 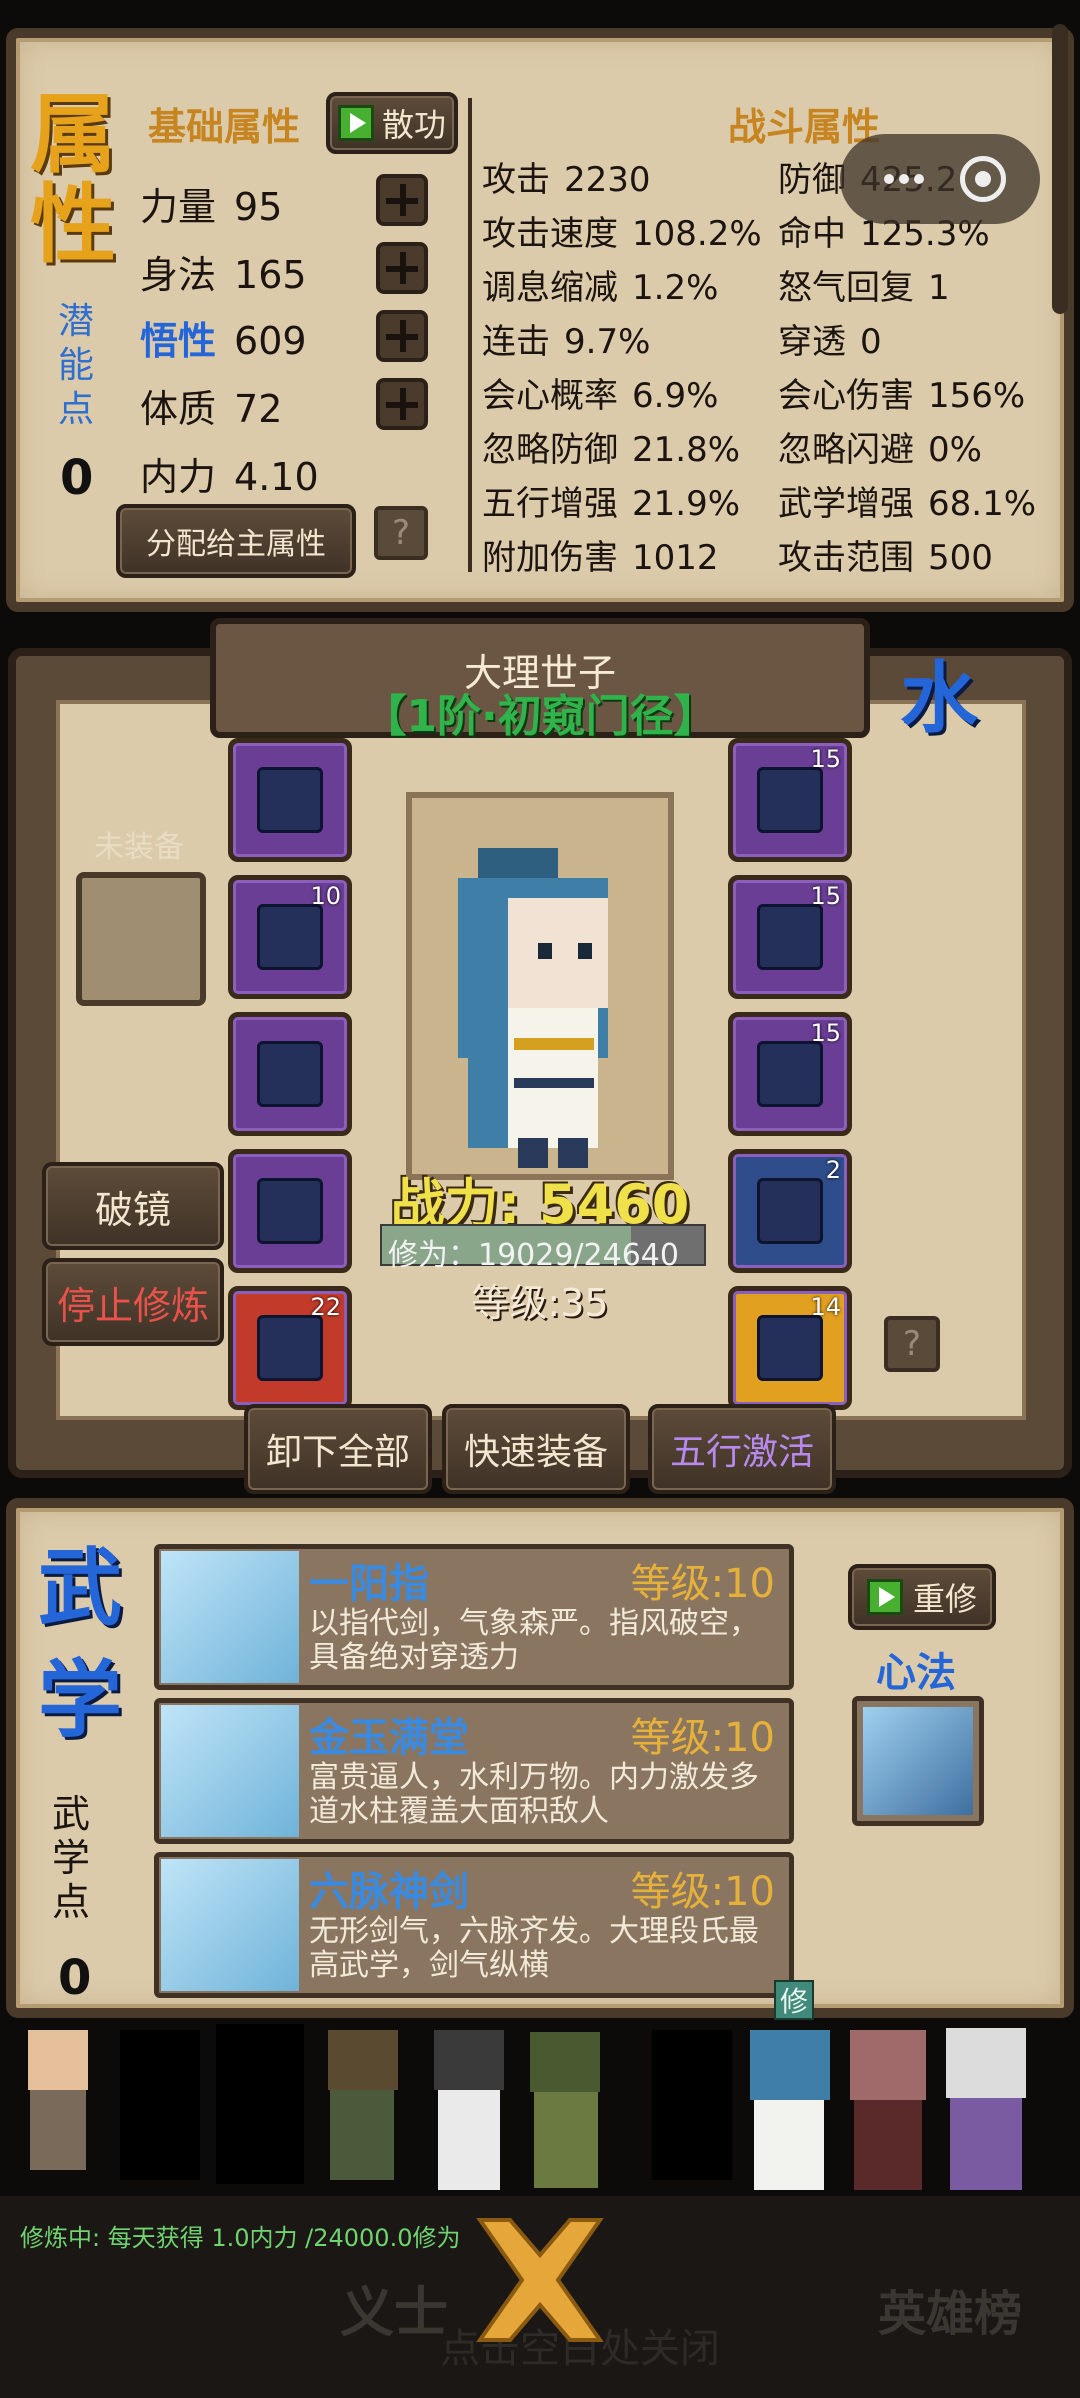 I want to click on combat-stat: 武学增强 68.1%, so click(x=907, y=500).